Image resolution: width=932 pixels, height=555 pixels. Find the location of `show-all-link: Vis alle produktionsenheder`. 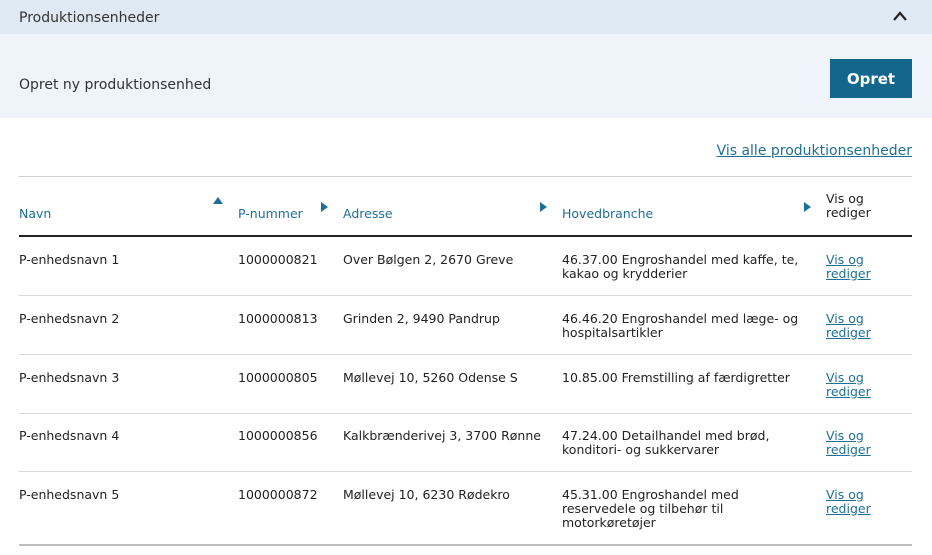

show-all-link: Vis alle produktionsenheder is located at coordinates (814, 151).